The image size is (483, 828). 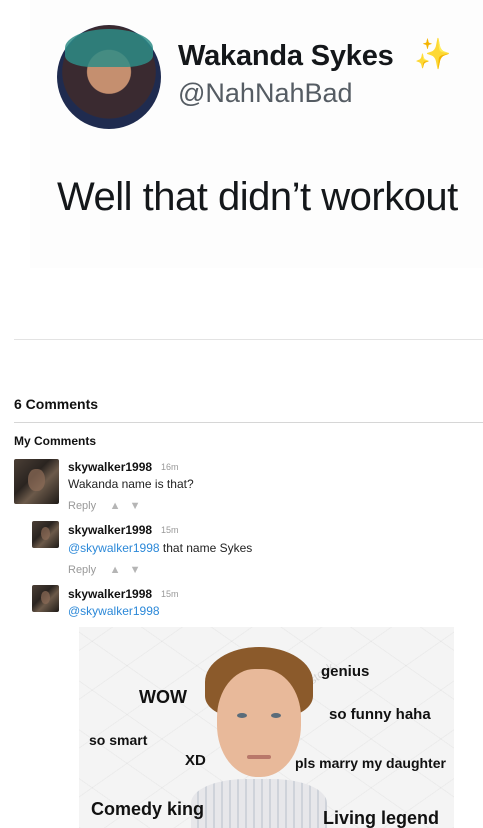 I want to click on person-photo, so click(x=259, y=737).